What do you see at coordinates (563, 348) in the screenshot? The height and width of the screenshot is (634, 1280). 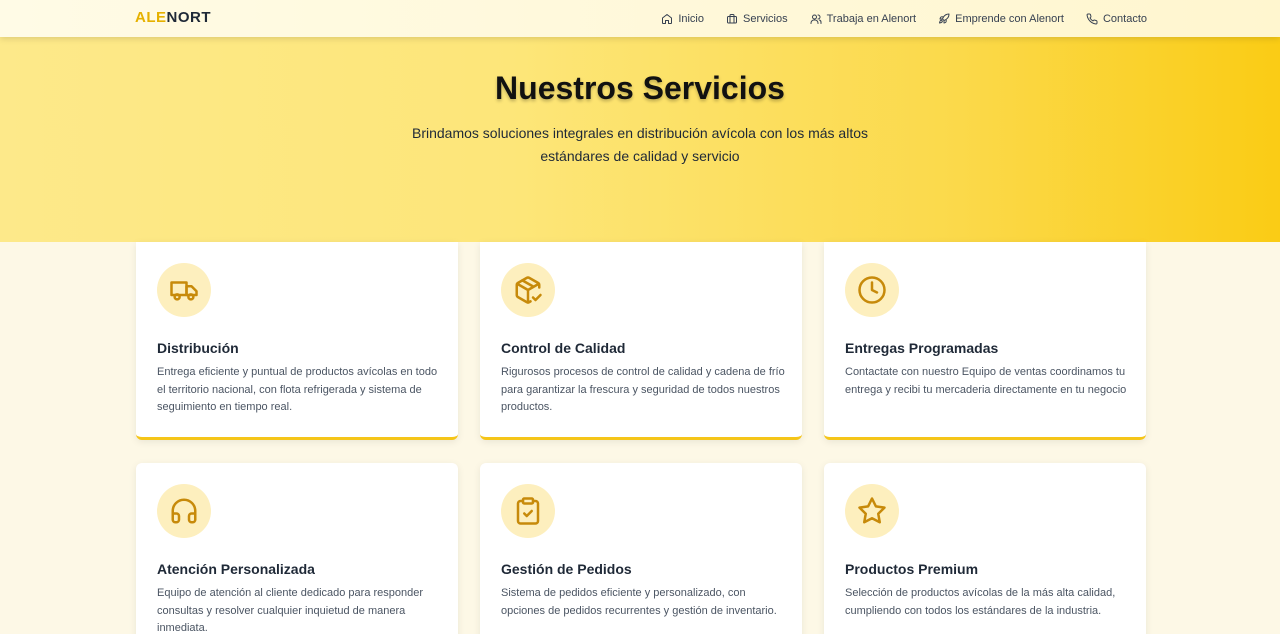 I see `service-title: Control de Calidad` at bounding box center [563, 348].